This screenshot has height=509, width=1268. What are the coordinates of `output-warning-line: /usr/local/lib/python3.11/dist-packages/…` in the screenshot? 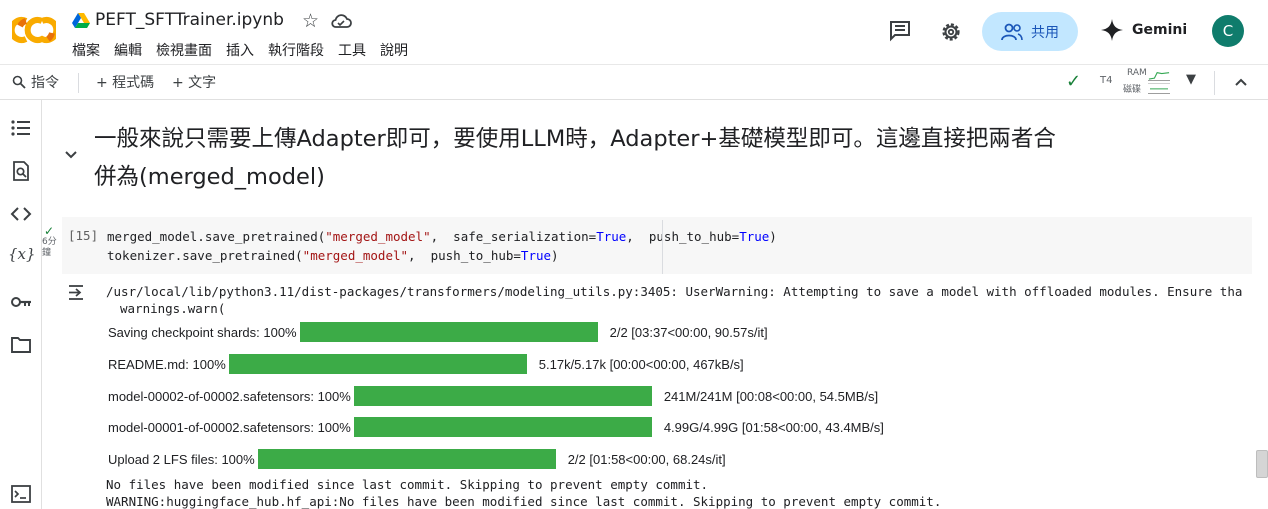 It's located at (674, 291).